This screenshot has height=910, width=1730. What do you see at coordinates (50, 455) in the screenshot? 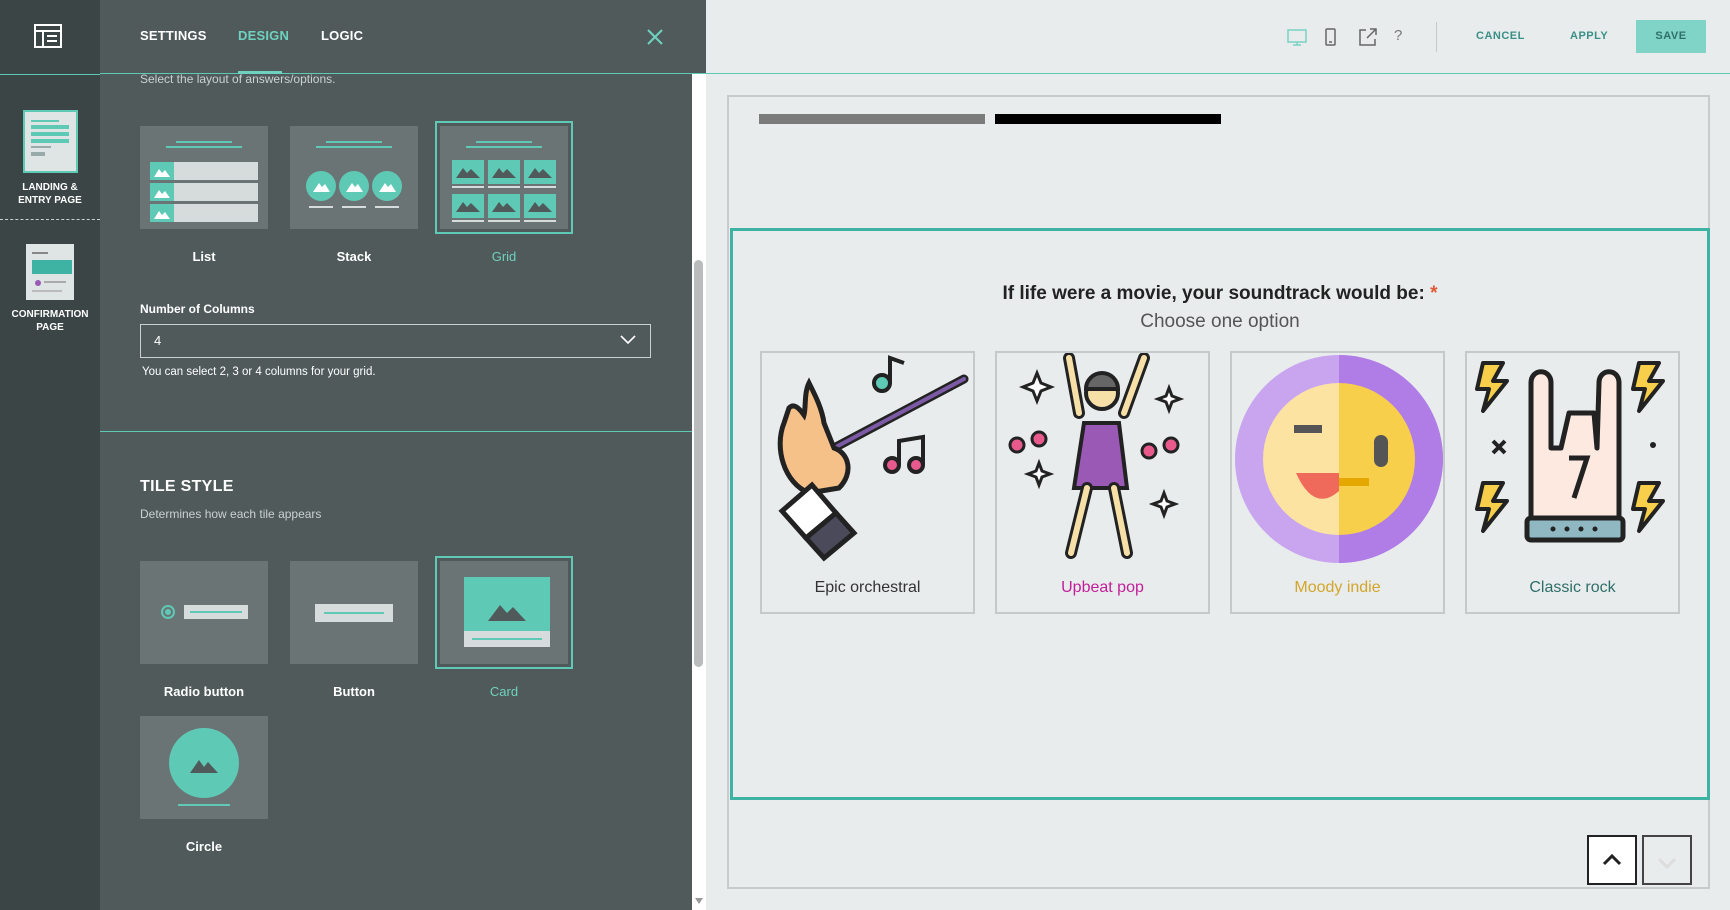
I see `page-rail: LANDING & ENTRY PAGE CONFIRMATION PAGE` at bounding box center [50, 455].